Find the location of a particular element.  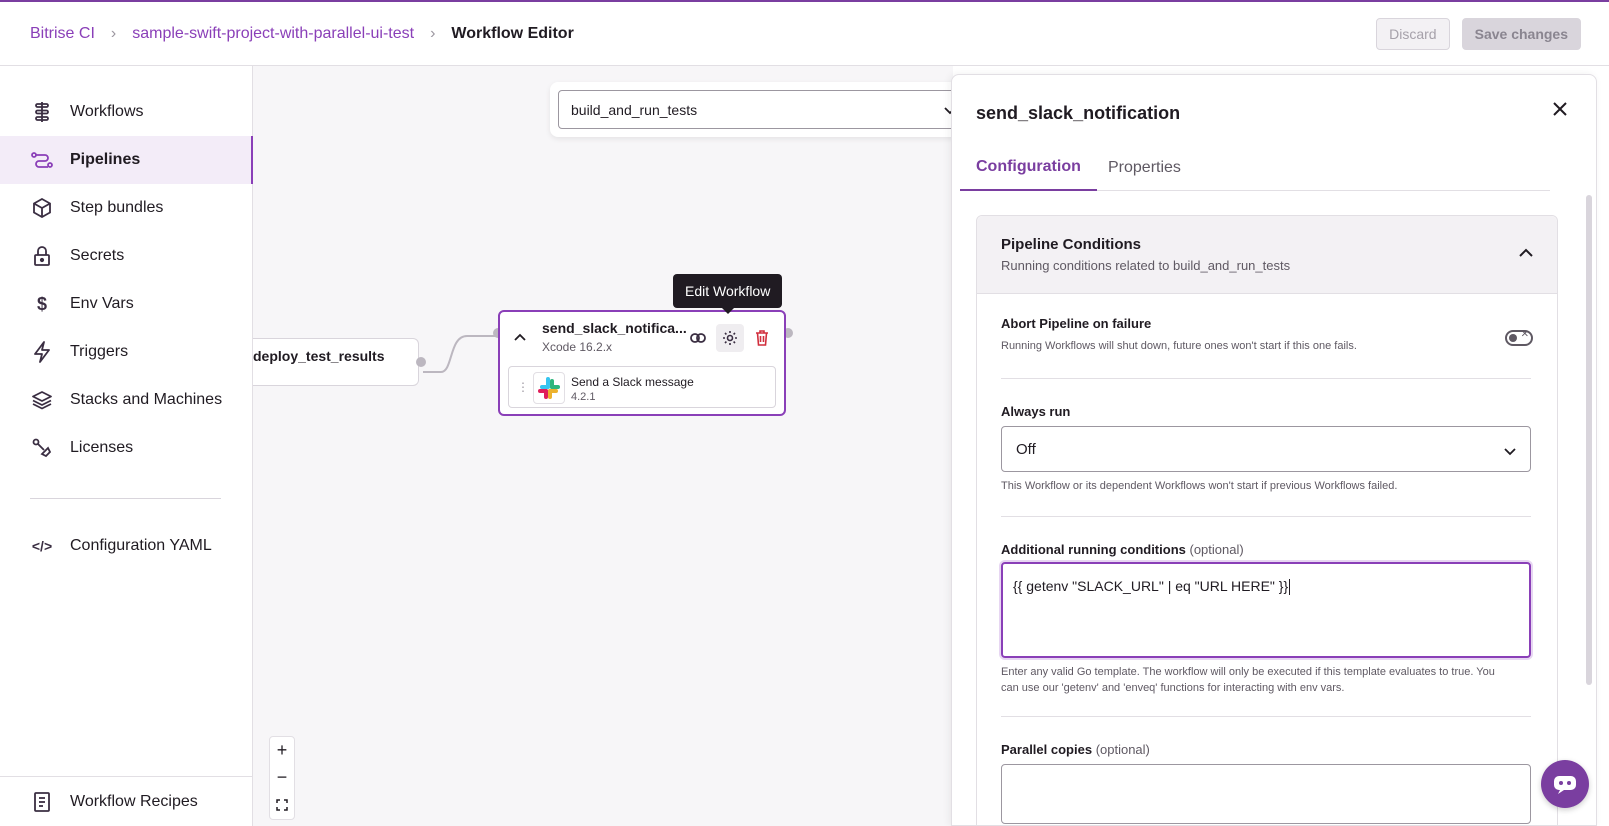

parallel-copies-label: Parallel copies (optional) is located at coordinates (1075, 749).